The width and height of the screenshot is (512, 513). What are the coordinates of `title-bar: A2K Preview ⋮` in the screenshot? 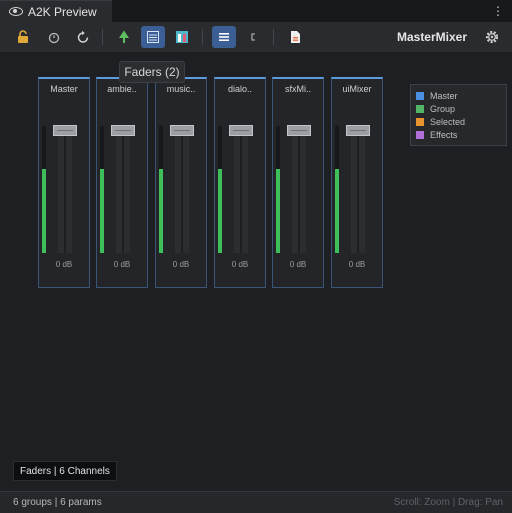 It's located at (256, 11).